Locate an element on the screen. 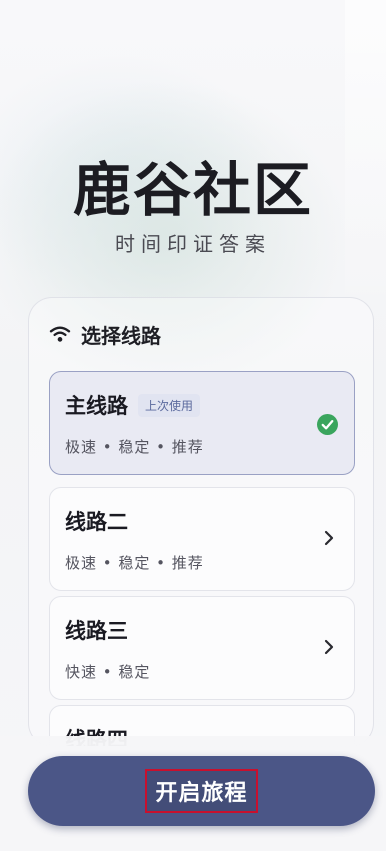 Image resolution: width=386 pixels, height=851 pixels. start-journey-label: 开启旅程 is located at coordinates (201, 791).